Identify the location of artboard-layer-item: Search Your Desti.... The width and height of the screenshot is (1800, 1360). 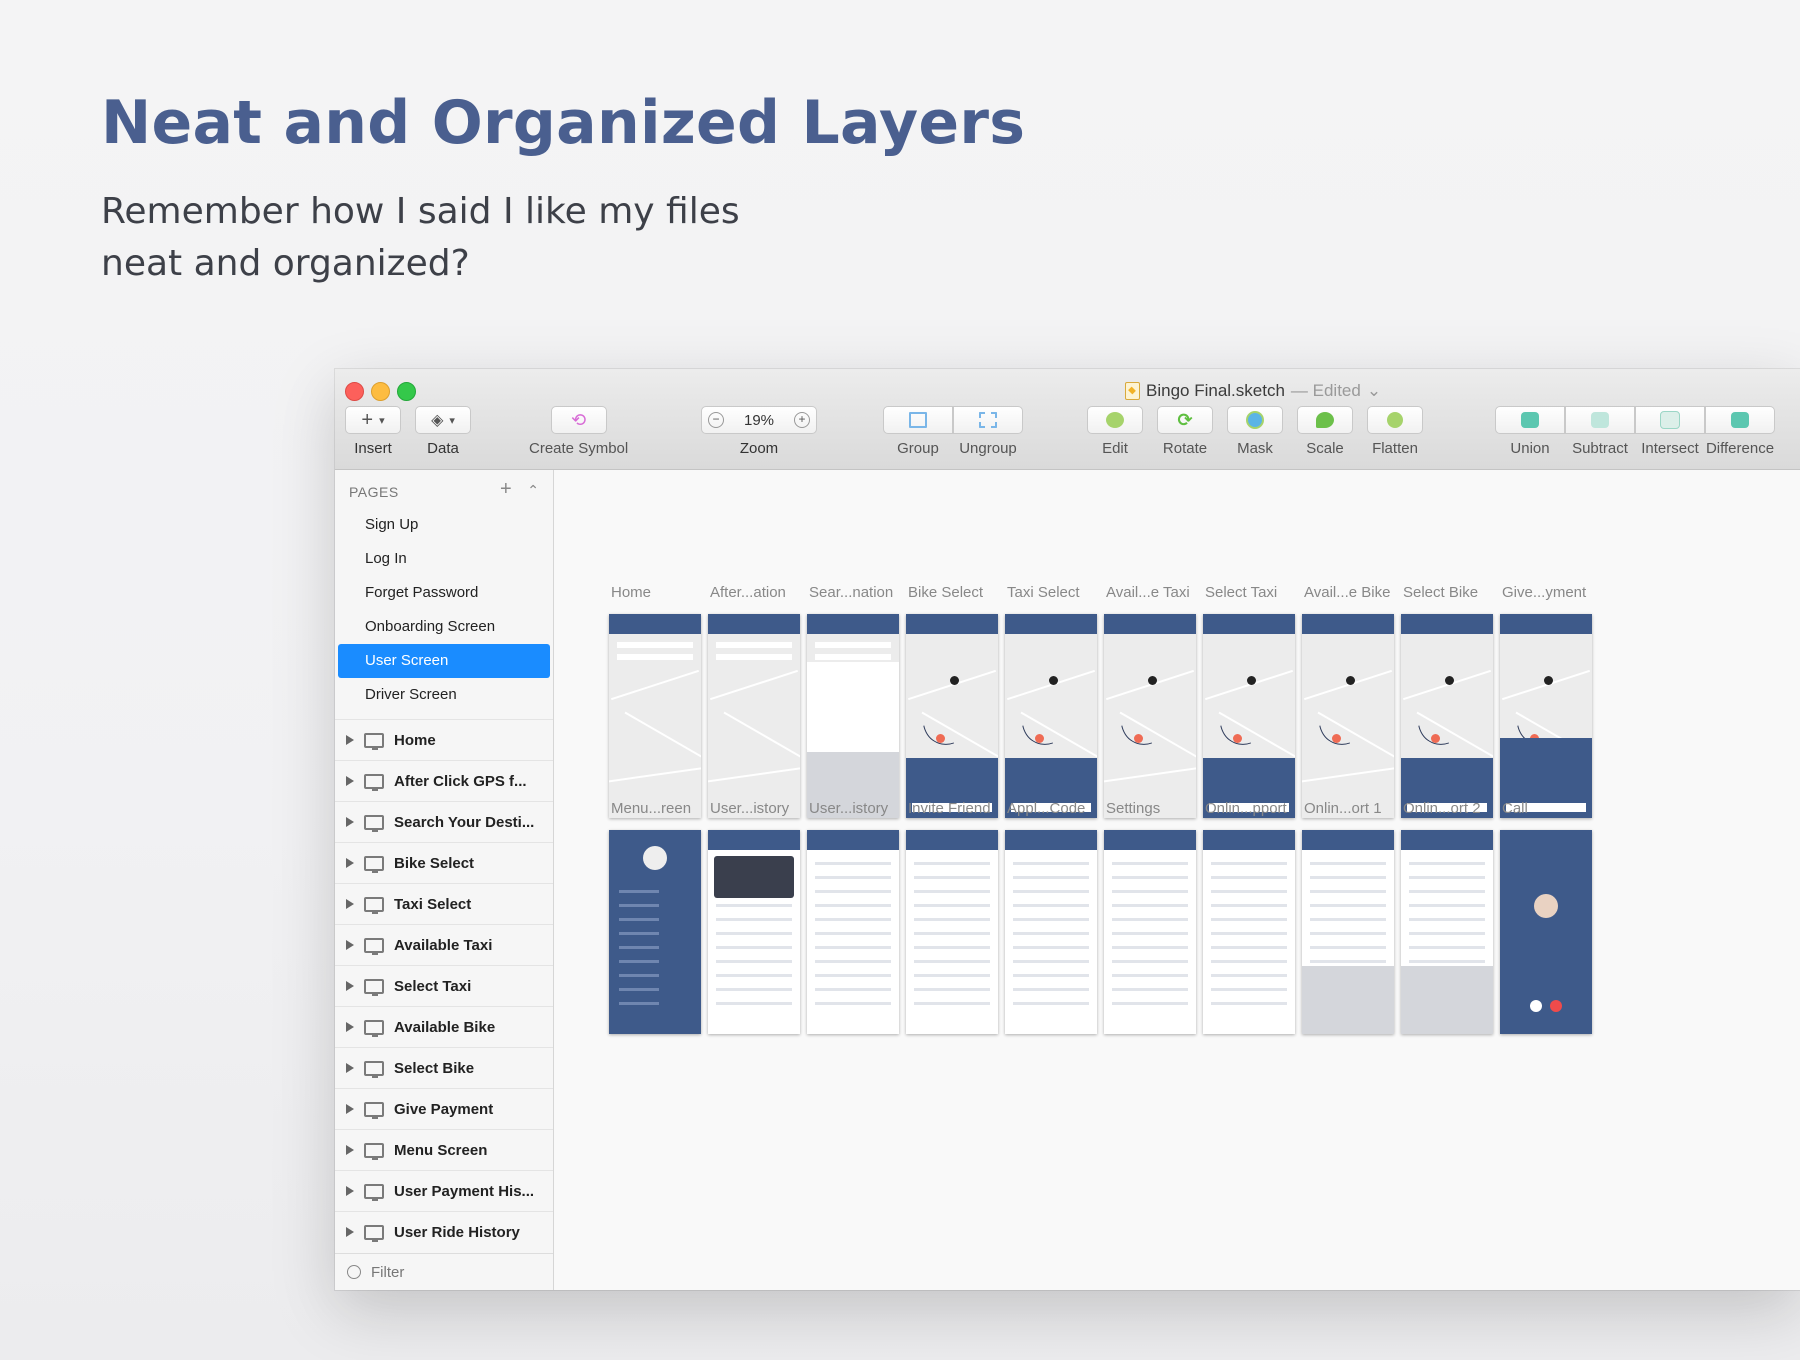
(444, 821).